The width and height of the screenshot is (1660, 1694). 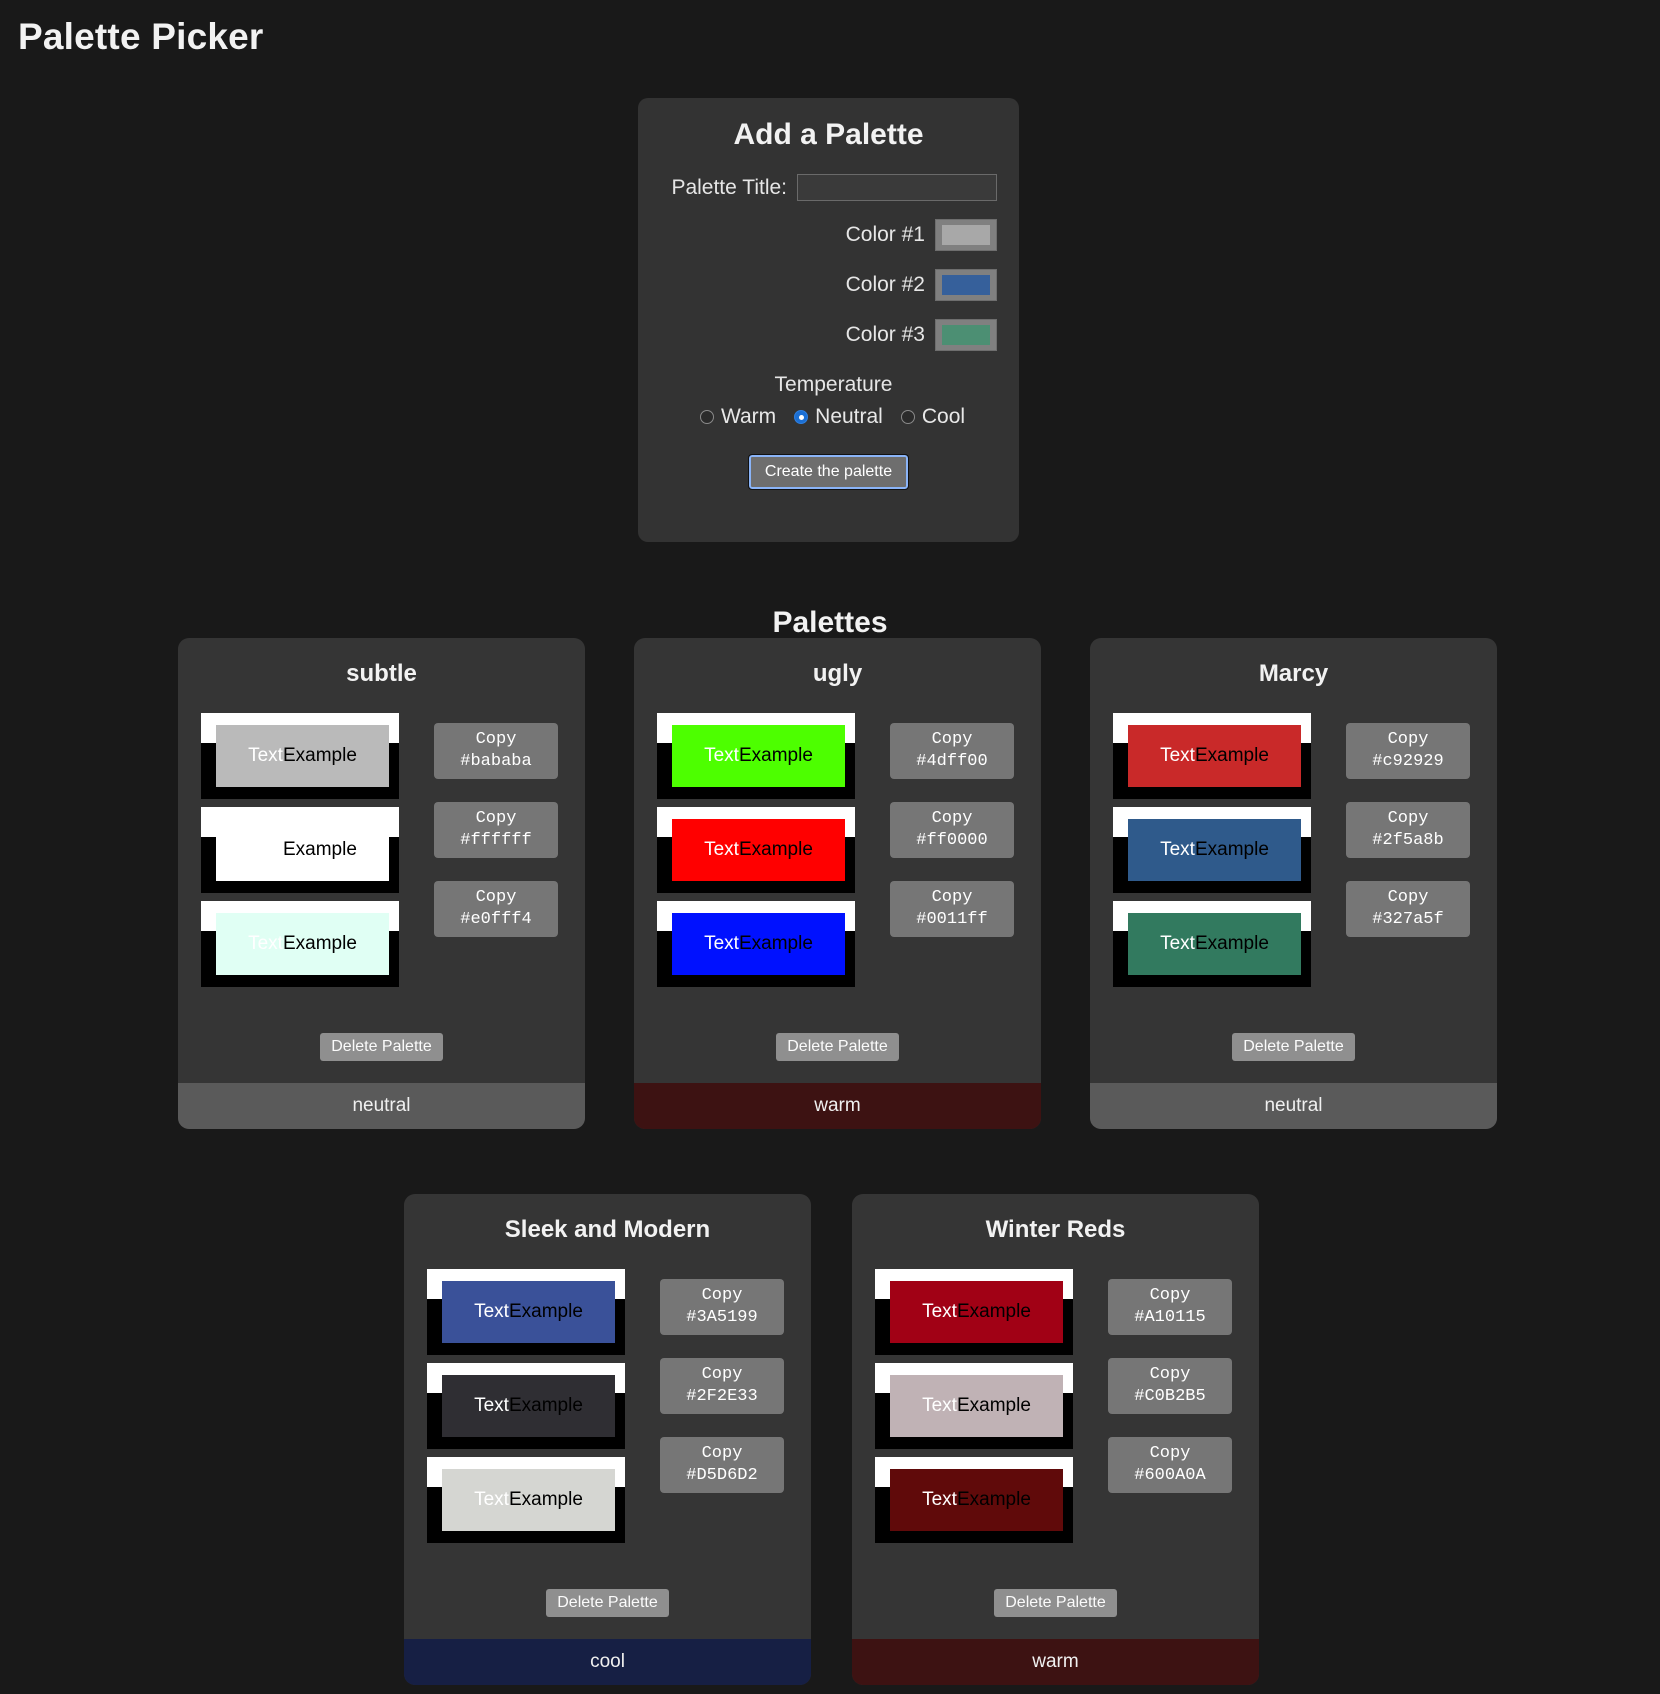 I want to click on create-palette-button: Create the palette, so click(x=828, y=472).